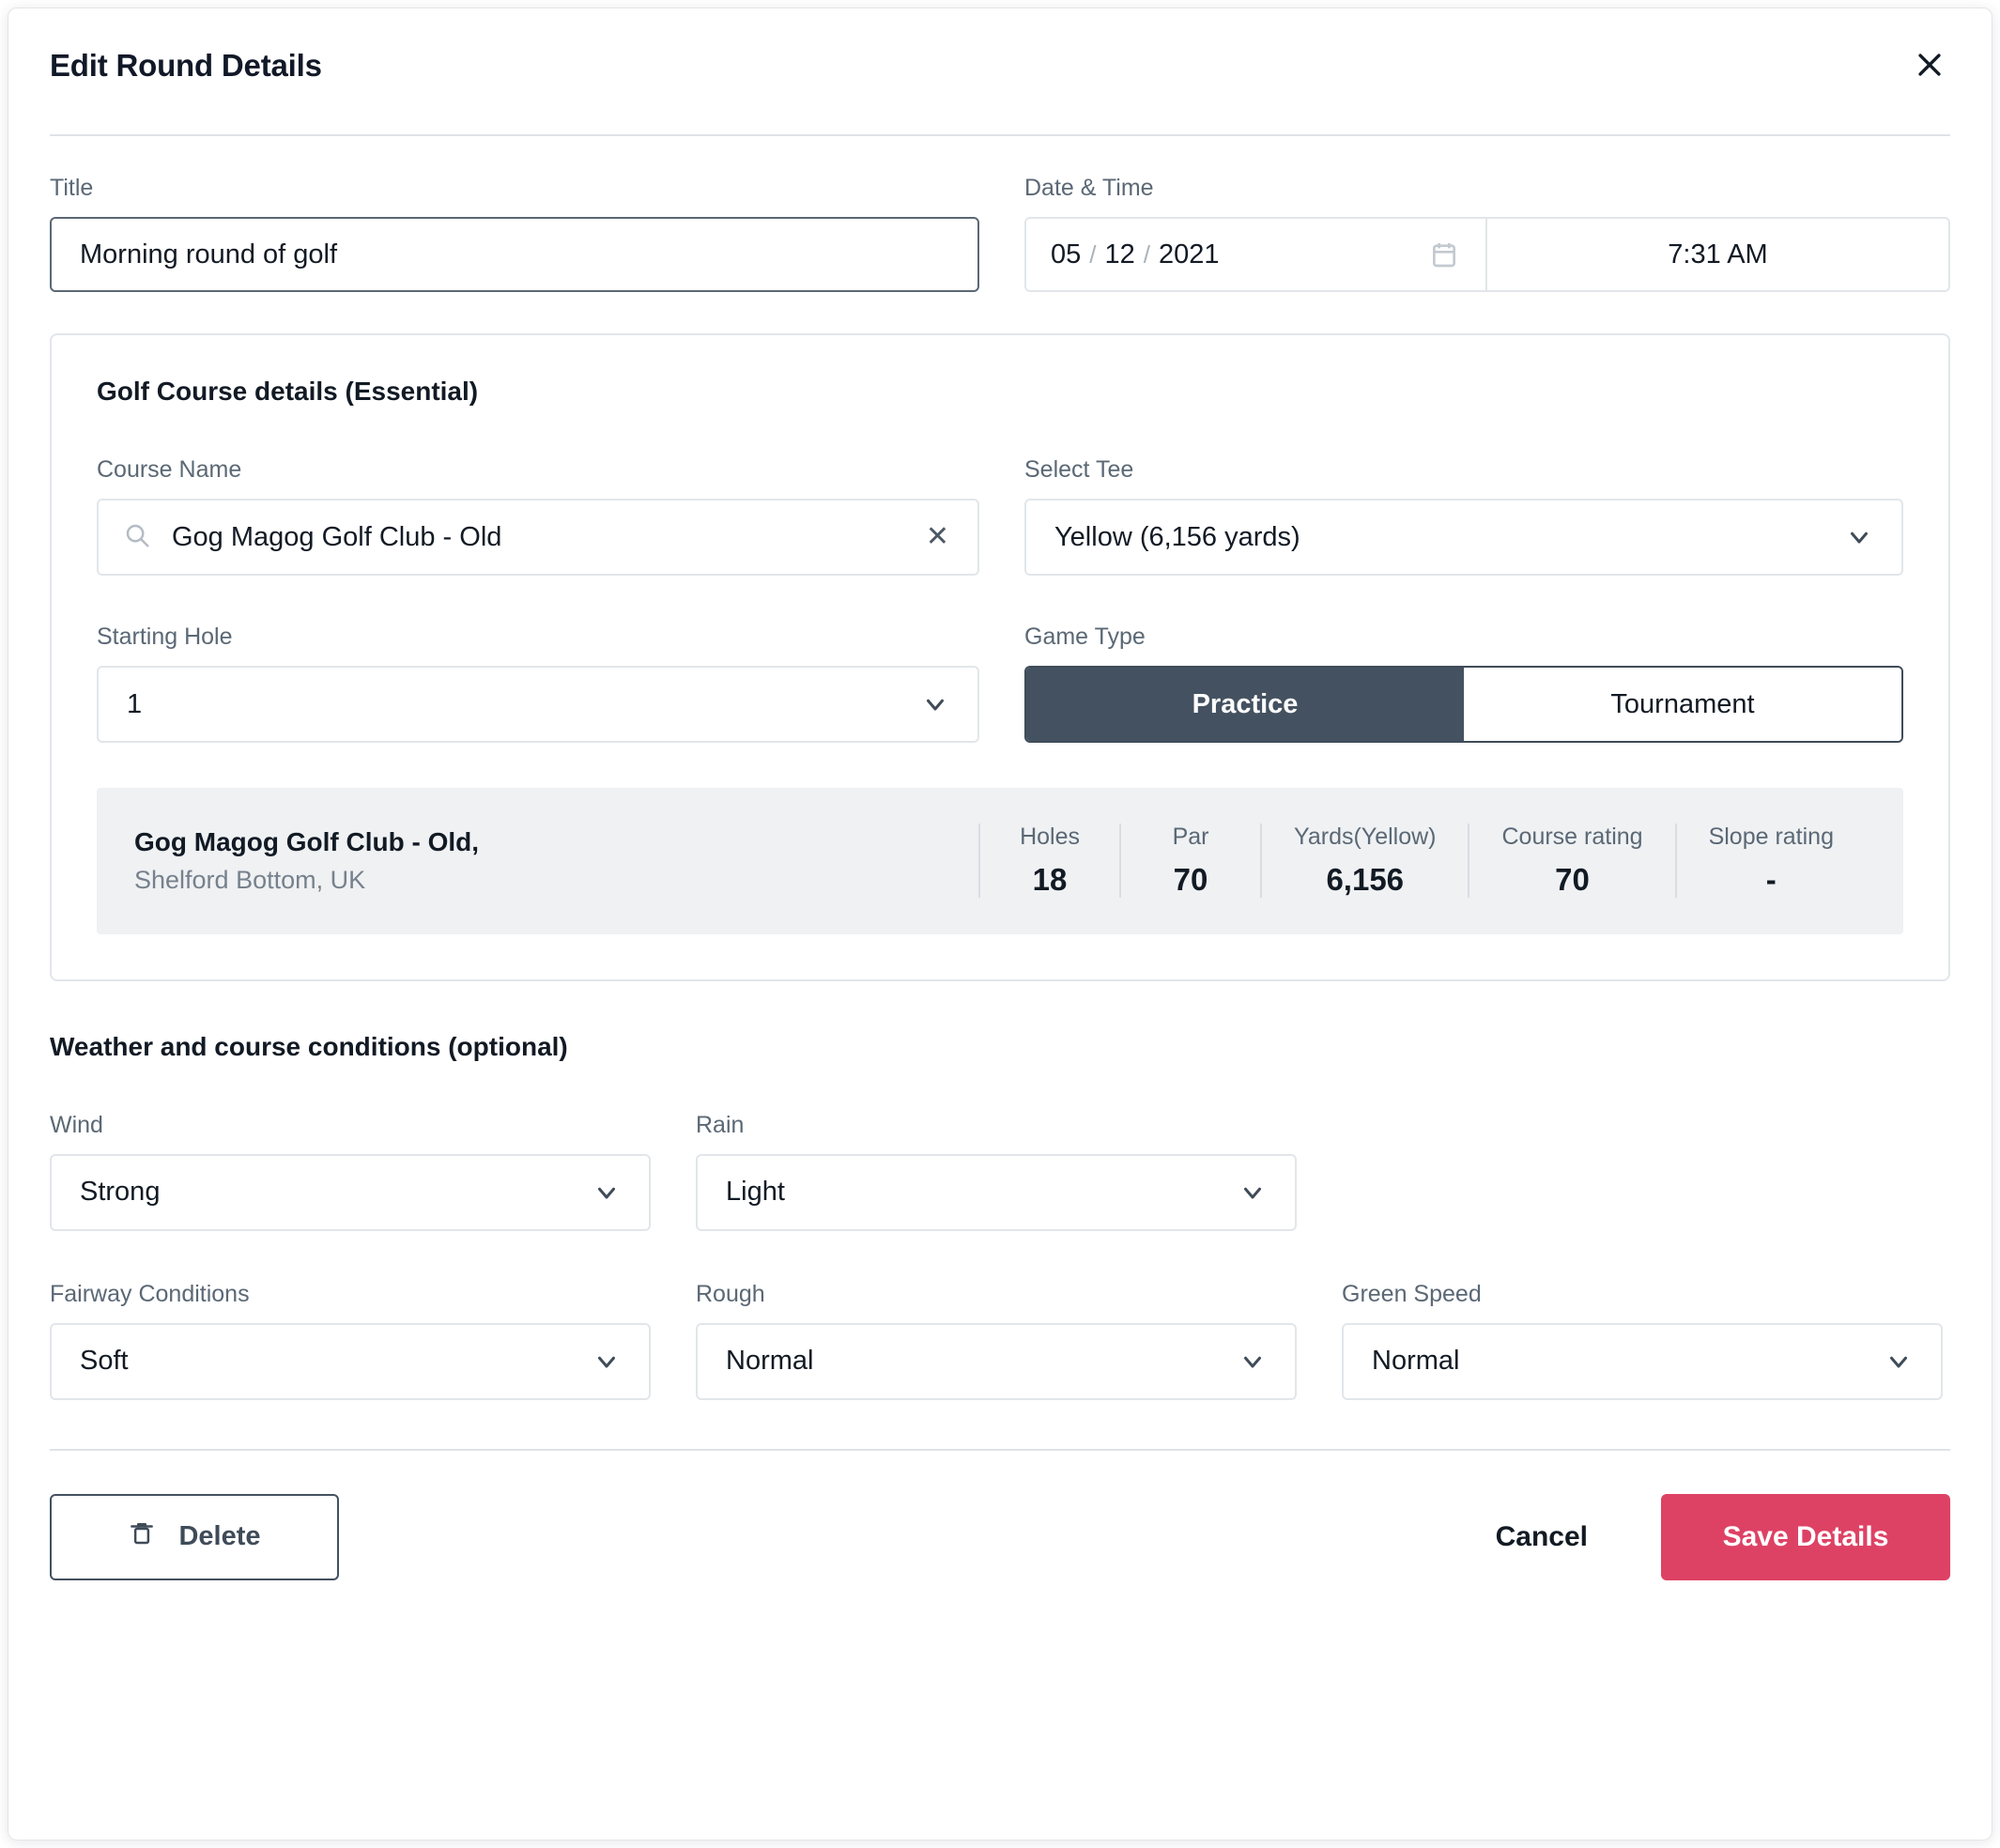  I want to click on rain-dropdown: Light, so click(996, 1192).